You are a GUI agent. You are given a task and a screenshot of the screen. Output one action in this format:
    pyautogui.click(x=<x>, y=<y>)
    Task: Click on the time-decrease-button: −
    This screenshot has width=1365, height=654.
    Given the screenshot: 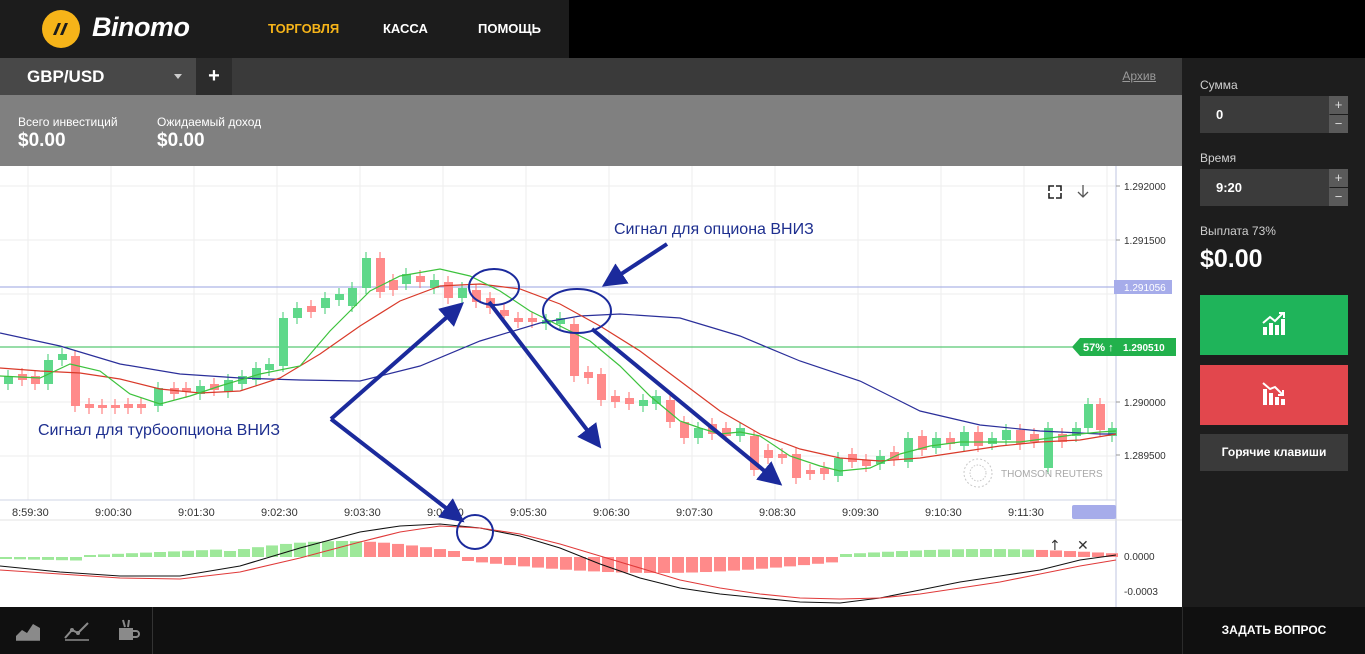 What is the action you would take?
    pyautogui.click(x=1338, y=197)
    